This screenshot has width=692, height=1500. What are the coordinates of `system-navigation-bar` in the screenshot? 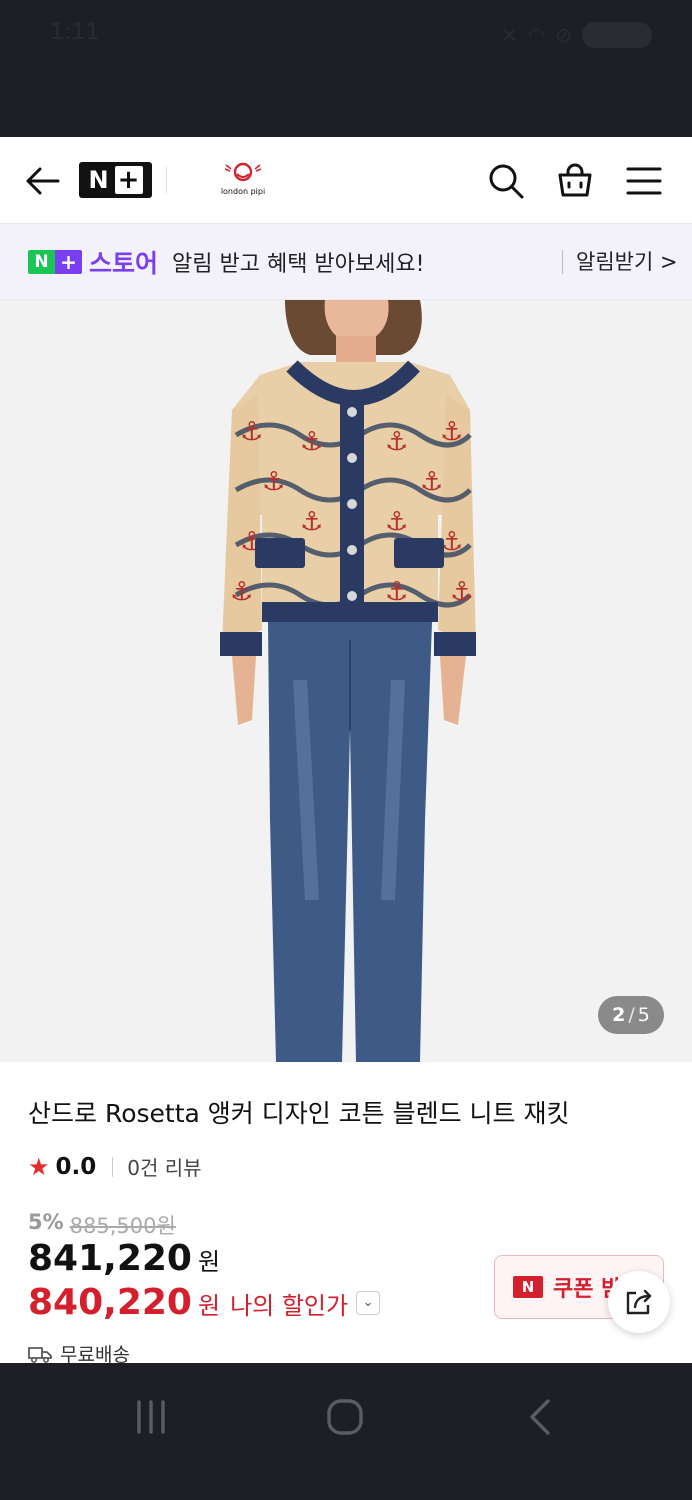 It's located at (346, 1431).